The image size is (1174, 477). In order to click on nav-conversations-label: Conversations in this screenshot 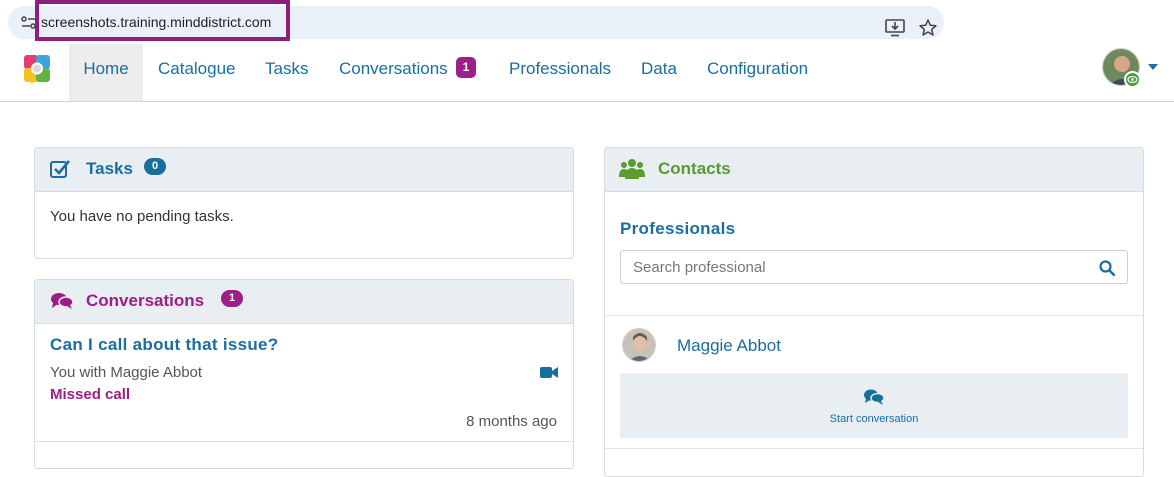, I will do `click(393, 68)`.